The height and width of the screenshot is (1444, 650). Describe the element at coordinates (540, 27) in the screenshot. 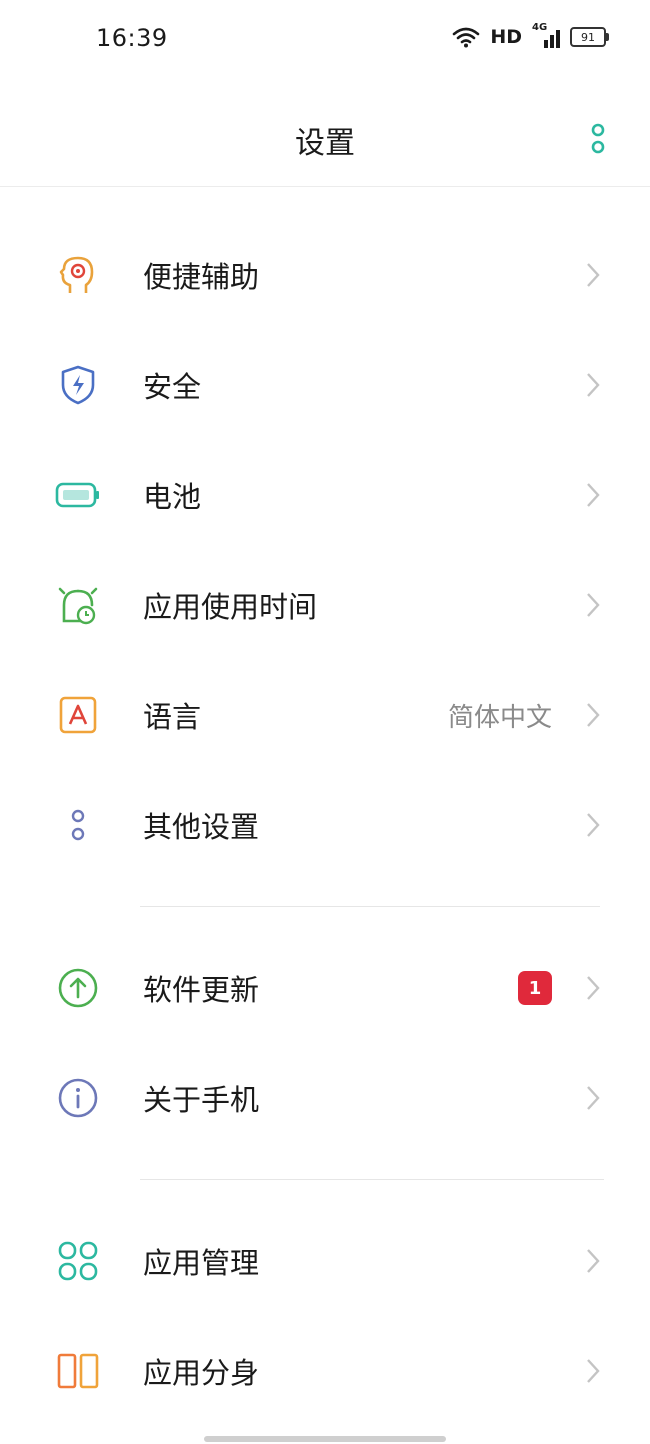

I see `signal-type-label: 4G` at that location.